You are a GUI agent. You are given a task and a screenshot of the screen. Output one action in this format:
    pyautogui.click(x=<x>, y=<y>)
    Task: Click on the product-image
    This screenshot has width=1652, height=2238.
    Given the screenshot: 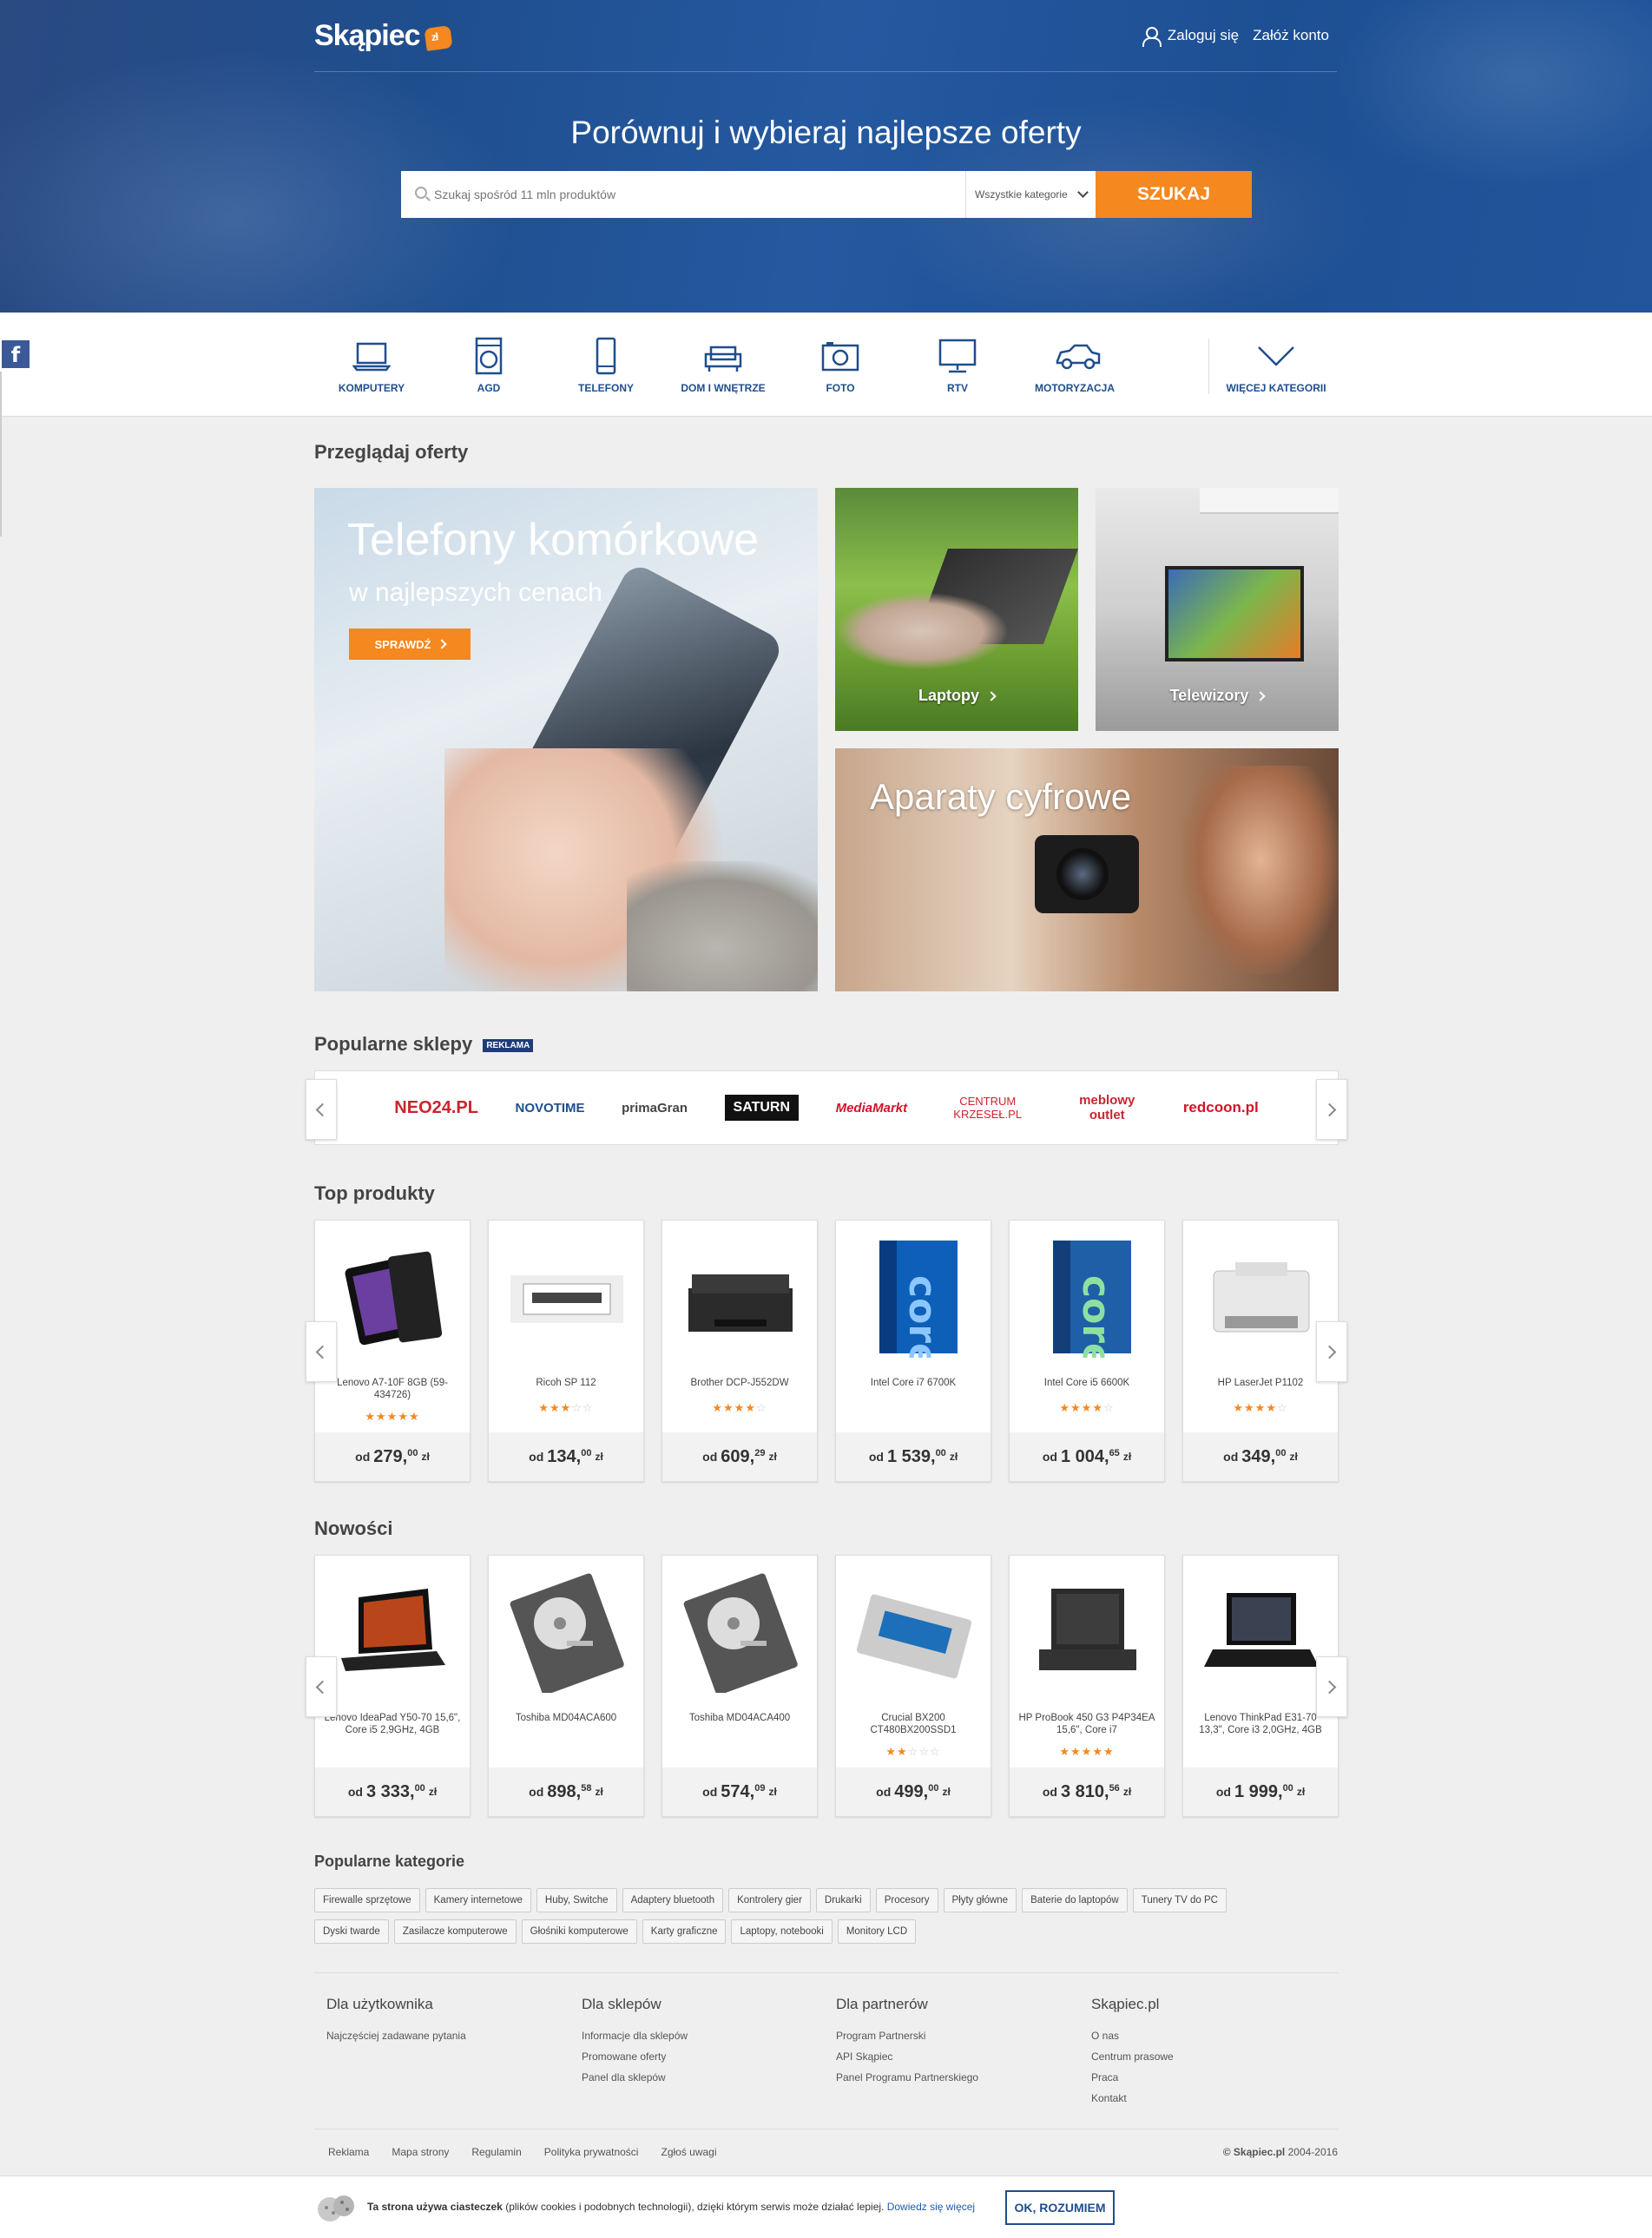 What is the action you would take?
    pyautogui.click(x=1088, y=1632)
    